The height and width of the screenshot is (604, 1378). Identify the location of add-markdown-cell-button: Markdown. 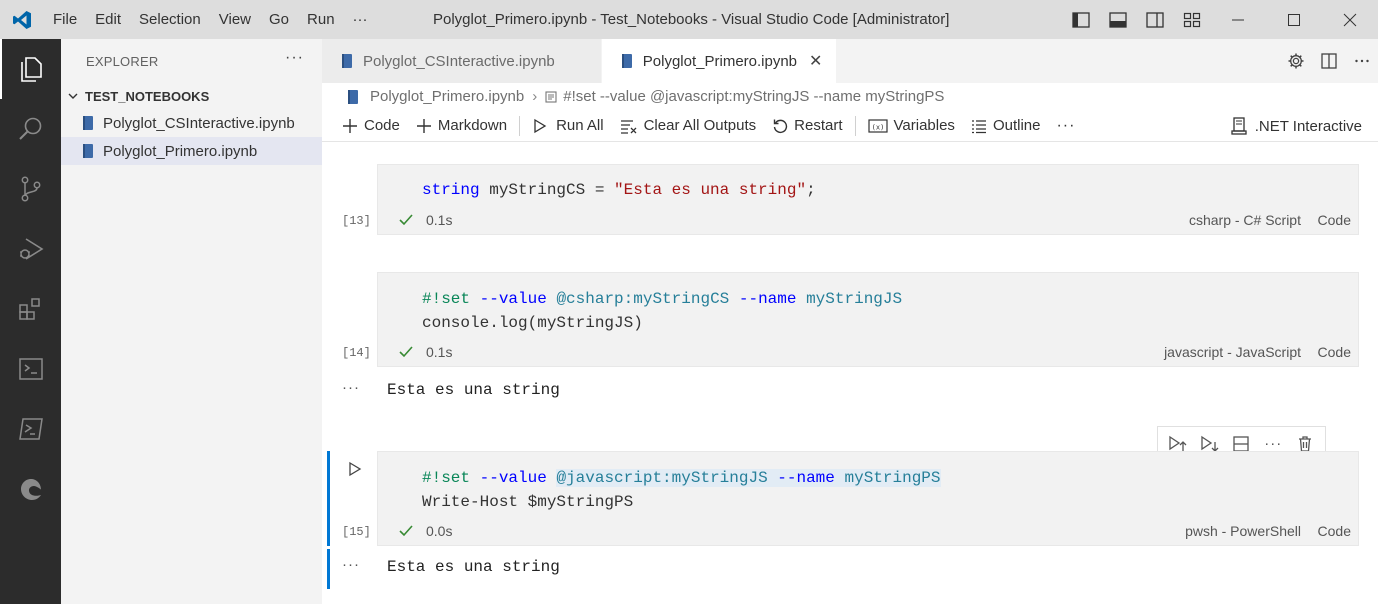
(461, 126).